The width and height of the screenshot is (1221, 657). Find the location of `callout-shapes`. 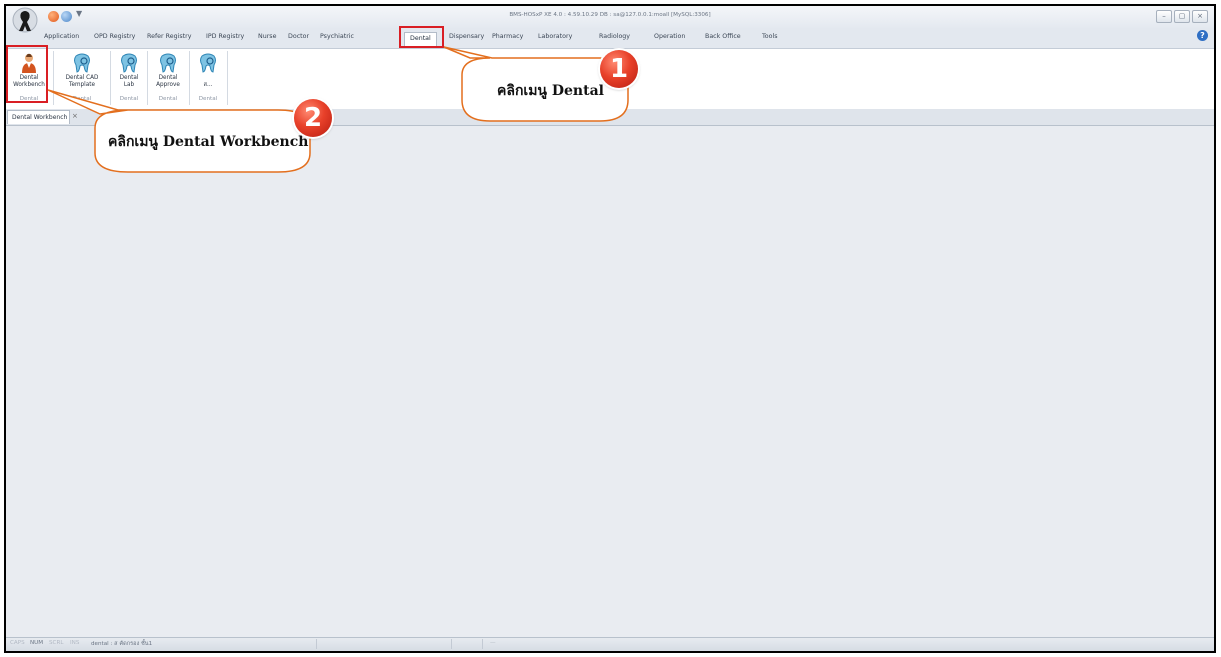

callout-shapes is located at coordinates (338, 109).